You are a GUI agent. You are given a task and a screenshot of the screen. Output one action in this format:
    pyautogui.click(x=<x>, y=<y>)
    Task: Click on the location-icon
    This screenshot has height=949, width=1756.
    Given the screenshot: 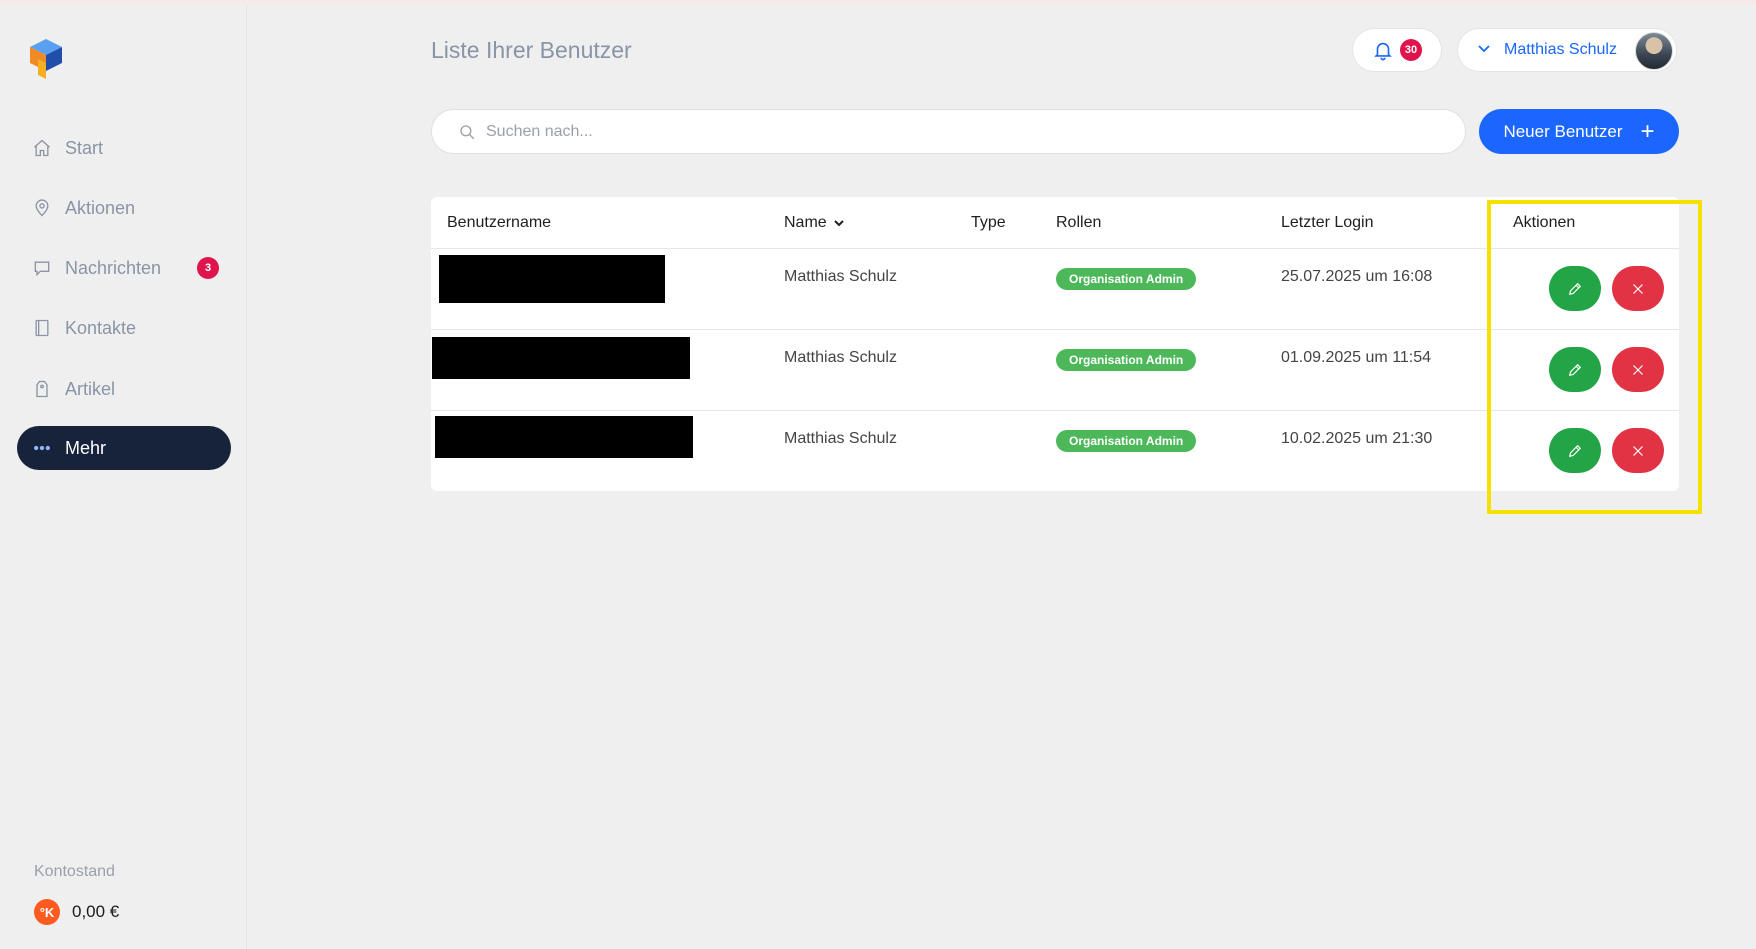 What is the action you would take?
    pyautogui.click(x=42, y=208)
    